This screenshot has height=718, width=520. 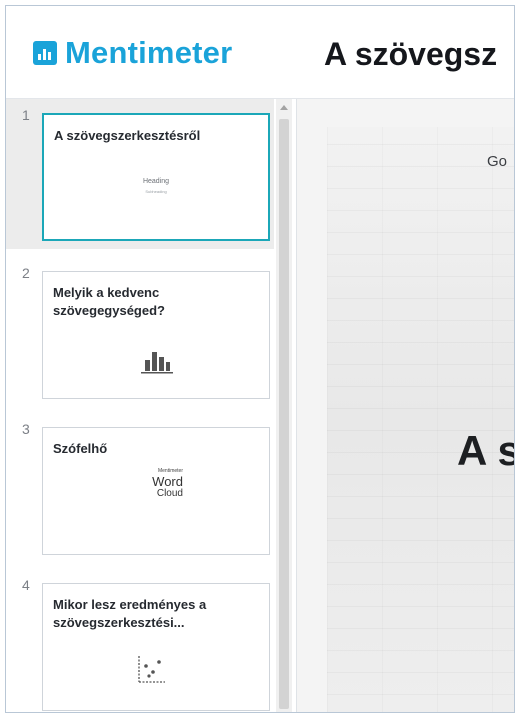 I want to click on preview-subheading: Subheading, so click(x=156, y=191).